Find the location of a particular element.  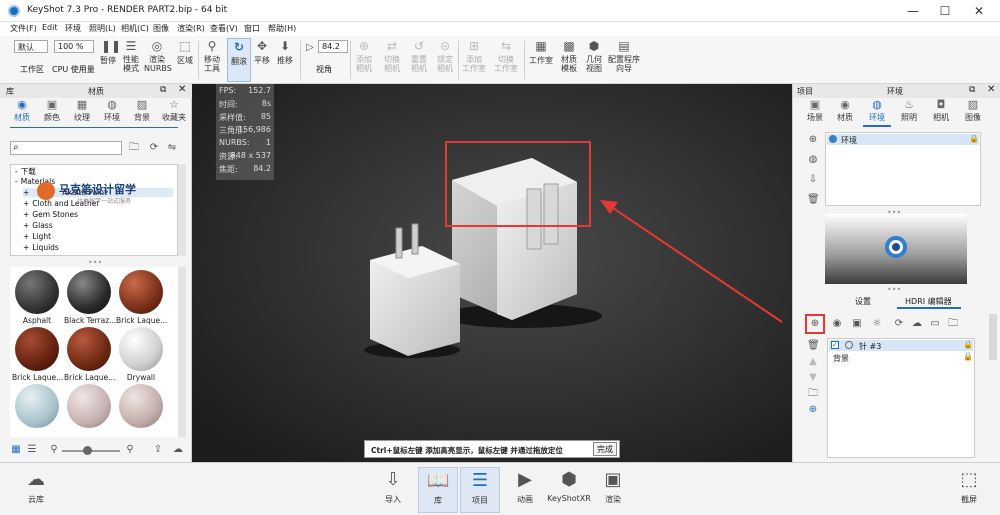

sync-icon: ⇋ is located at coordinates (172, 148).